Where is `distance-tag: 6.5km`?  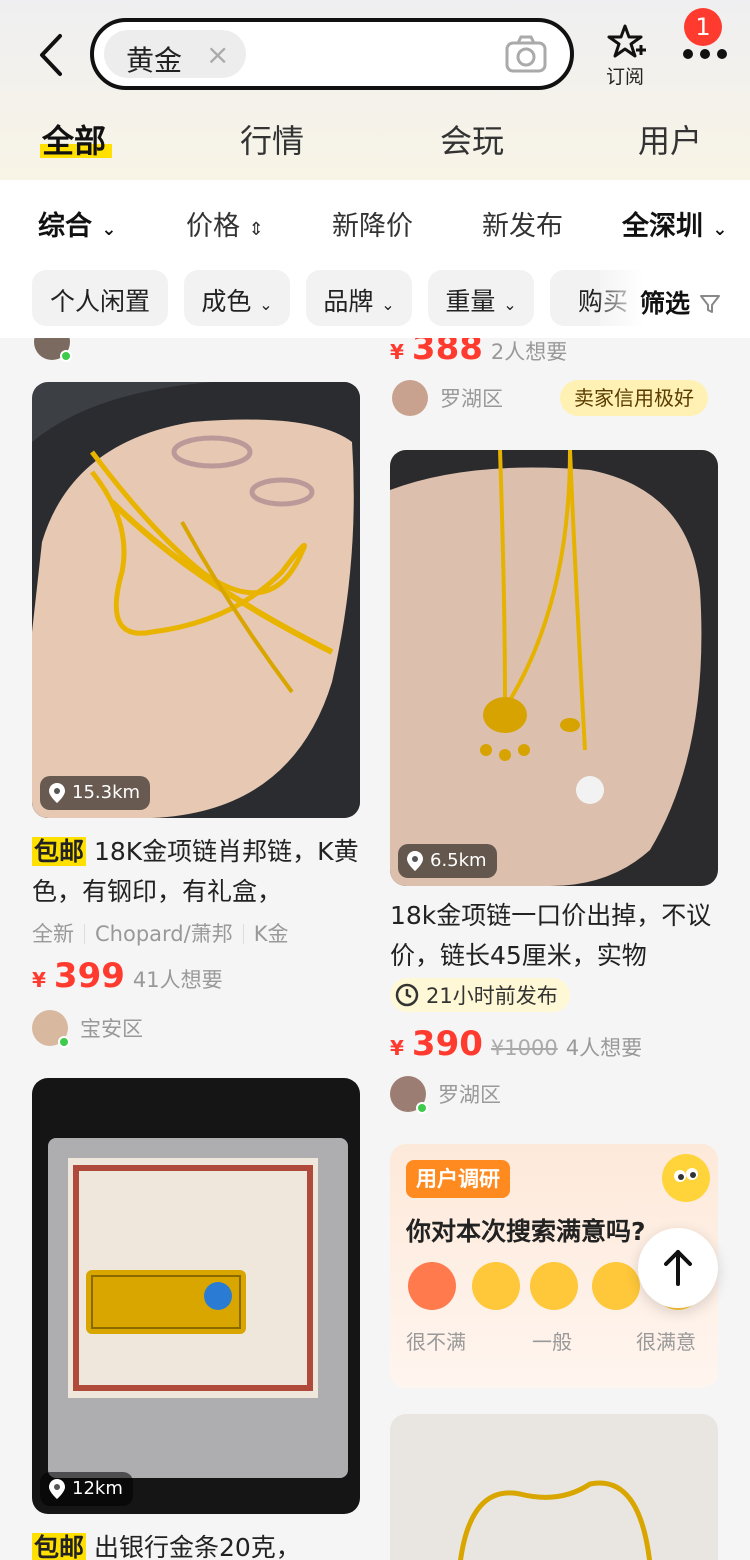 distance-tag: 6.5km is located at coordinates (447, 861).